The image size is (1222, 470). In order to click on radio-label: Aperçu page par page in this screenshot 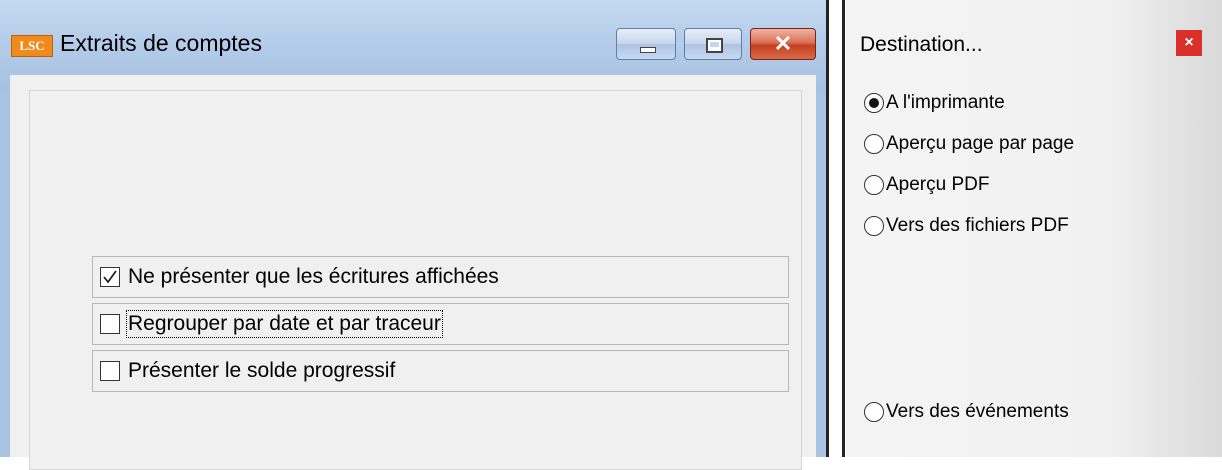, I will do `click(980, 143)`.